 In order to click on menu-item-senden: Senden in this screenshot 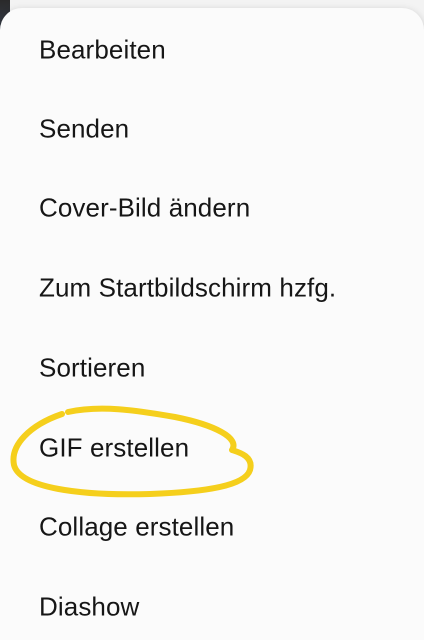, I will do `click(212, 128)`.